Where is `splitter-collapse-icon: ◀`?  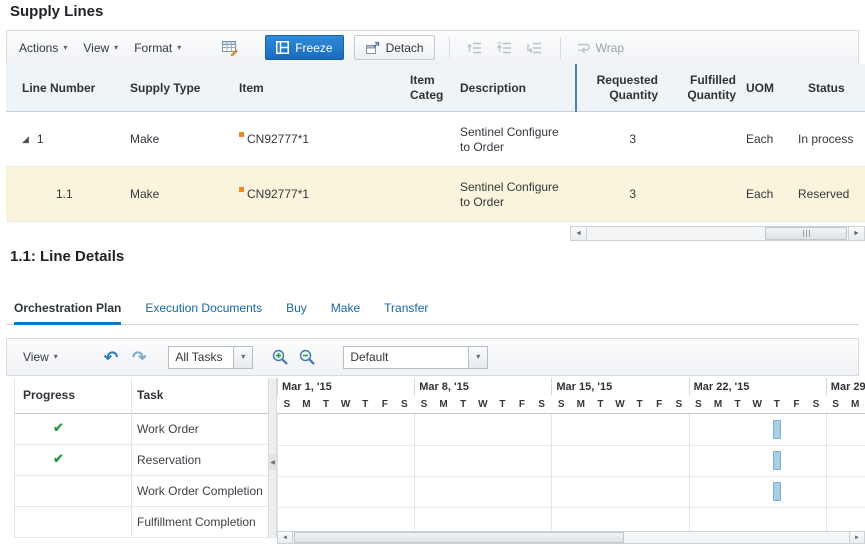 splitter-collapse-icon: ◀ is located at coordinates (272, 462).